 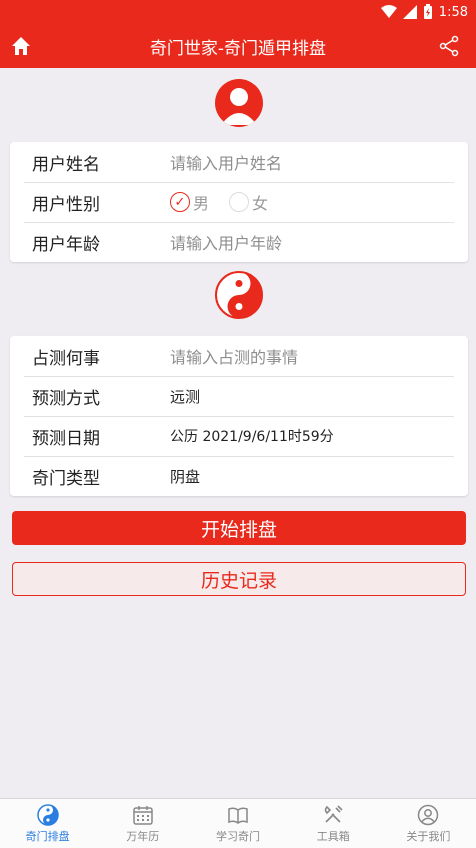 I want to click on gender-female-radio: 女, so click(x=248, y=202).